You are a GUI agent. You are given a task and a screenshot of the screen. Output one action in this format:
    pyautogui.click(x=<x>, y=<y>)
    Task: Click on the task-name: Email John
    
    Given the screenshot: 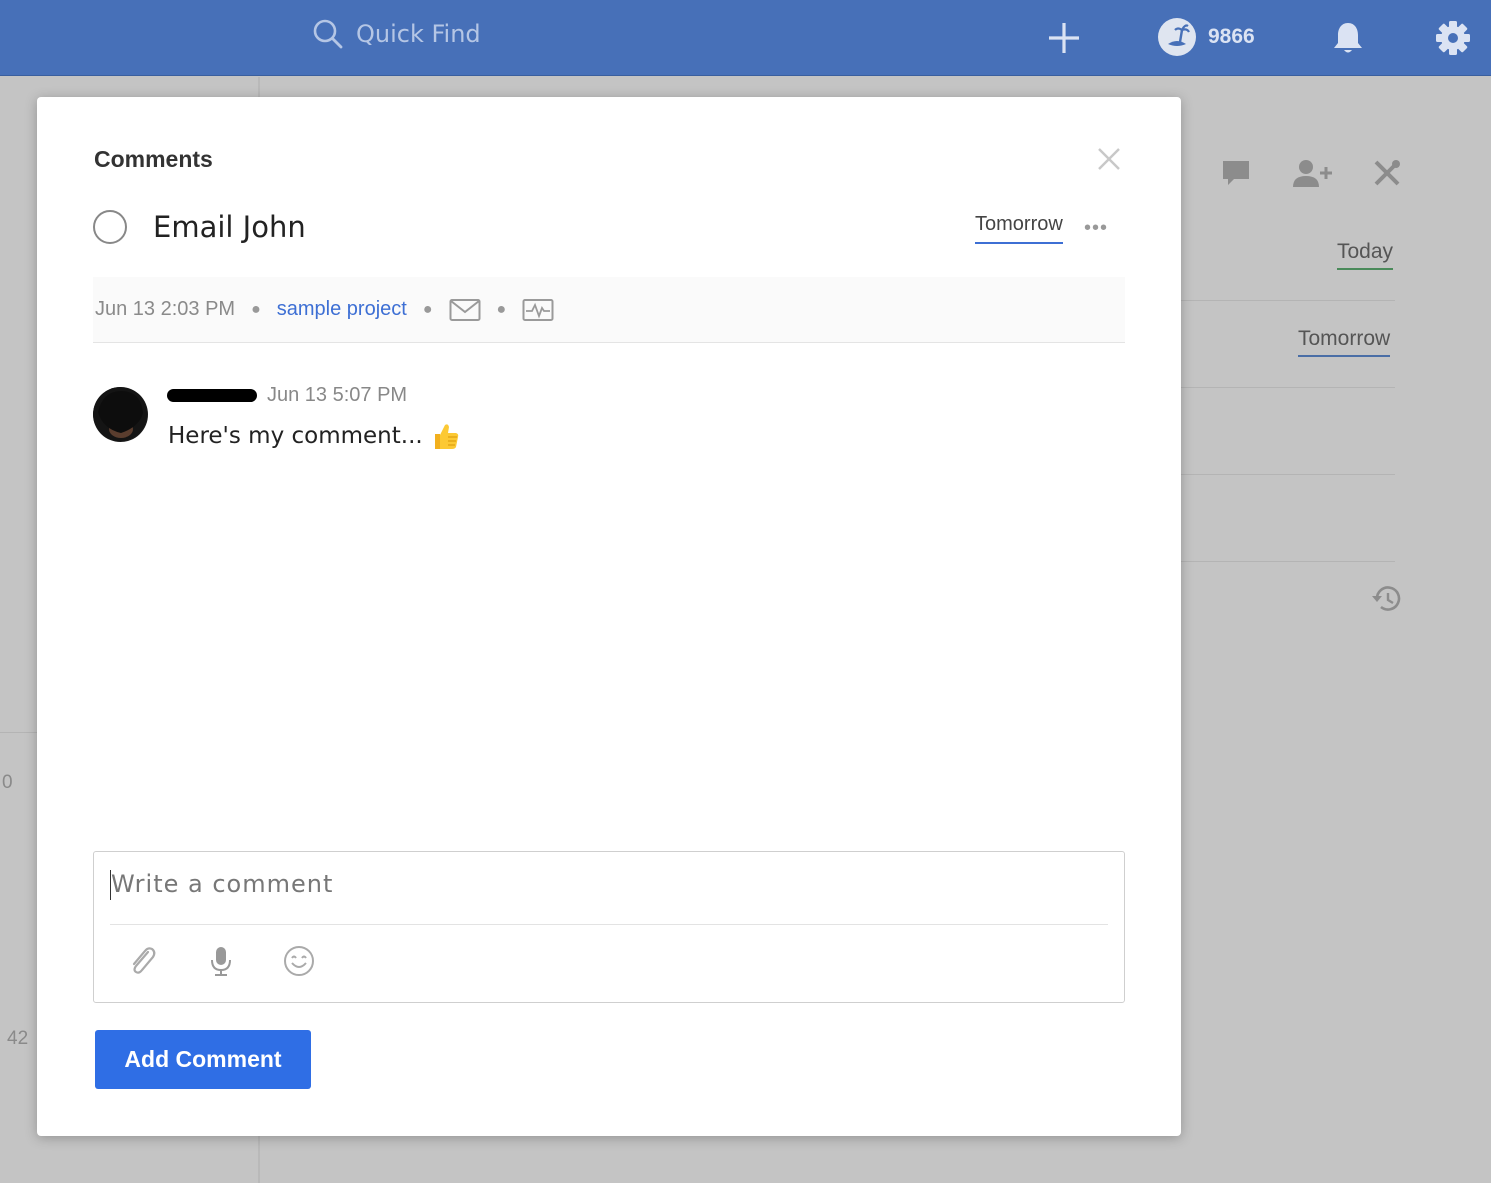 What is the action you would take?
    pyautogui.click(x=229, y=227)
    